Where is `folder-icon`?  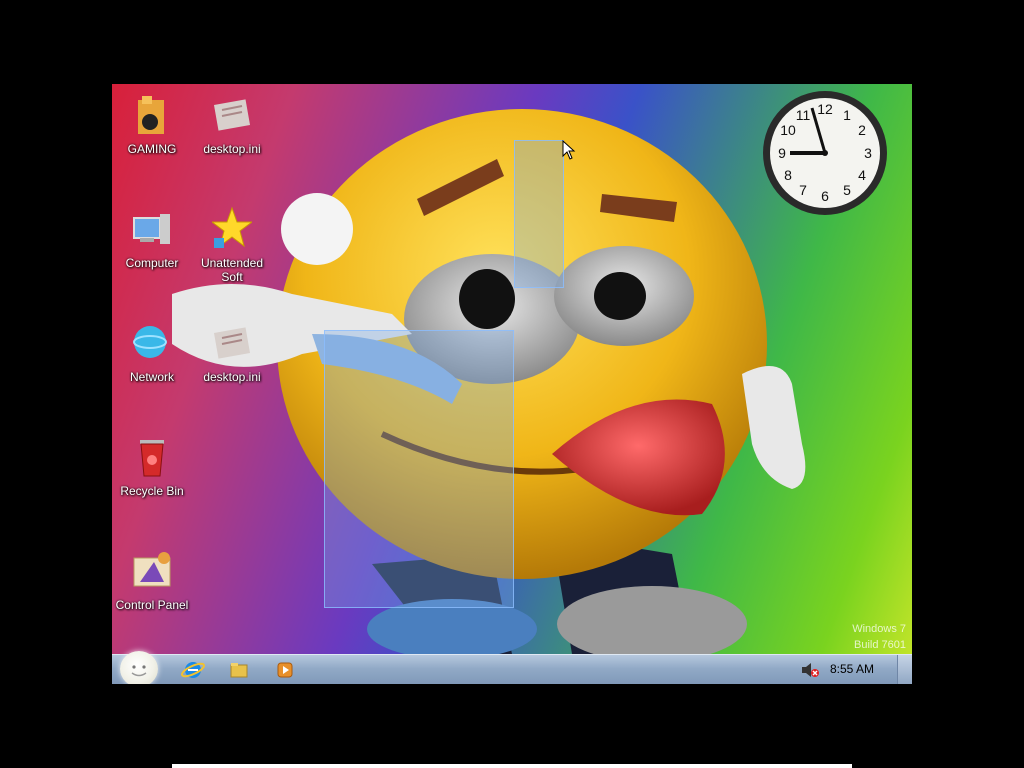 folder-icon is located at coordinates (239, 670).